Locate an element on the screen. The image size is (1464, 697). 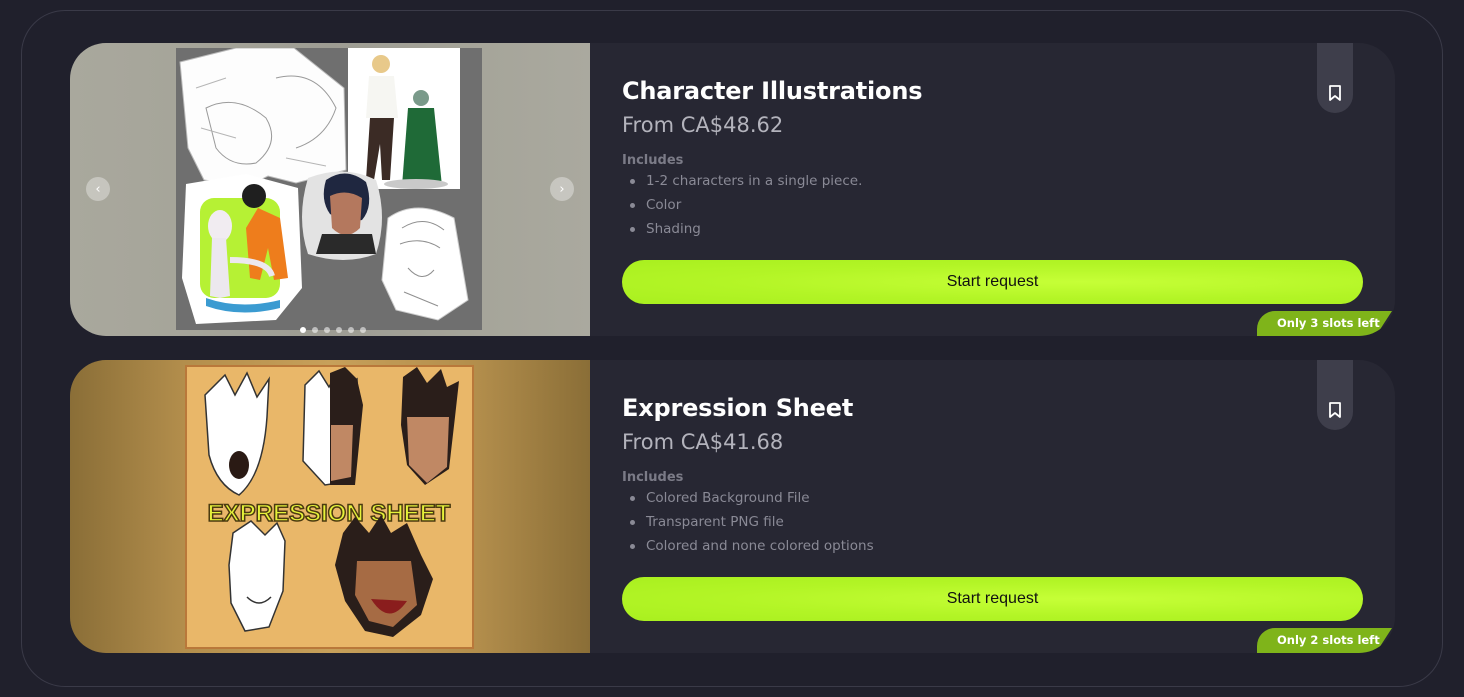
offer-image is located at coordinates (329, 189).